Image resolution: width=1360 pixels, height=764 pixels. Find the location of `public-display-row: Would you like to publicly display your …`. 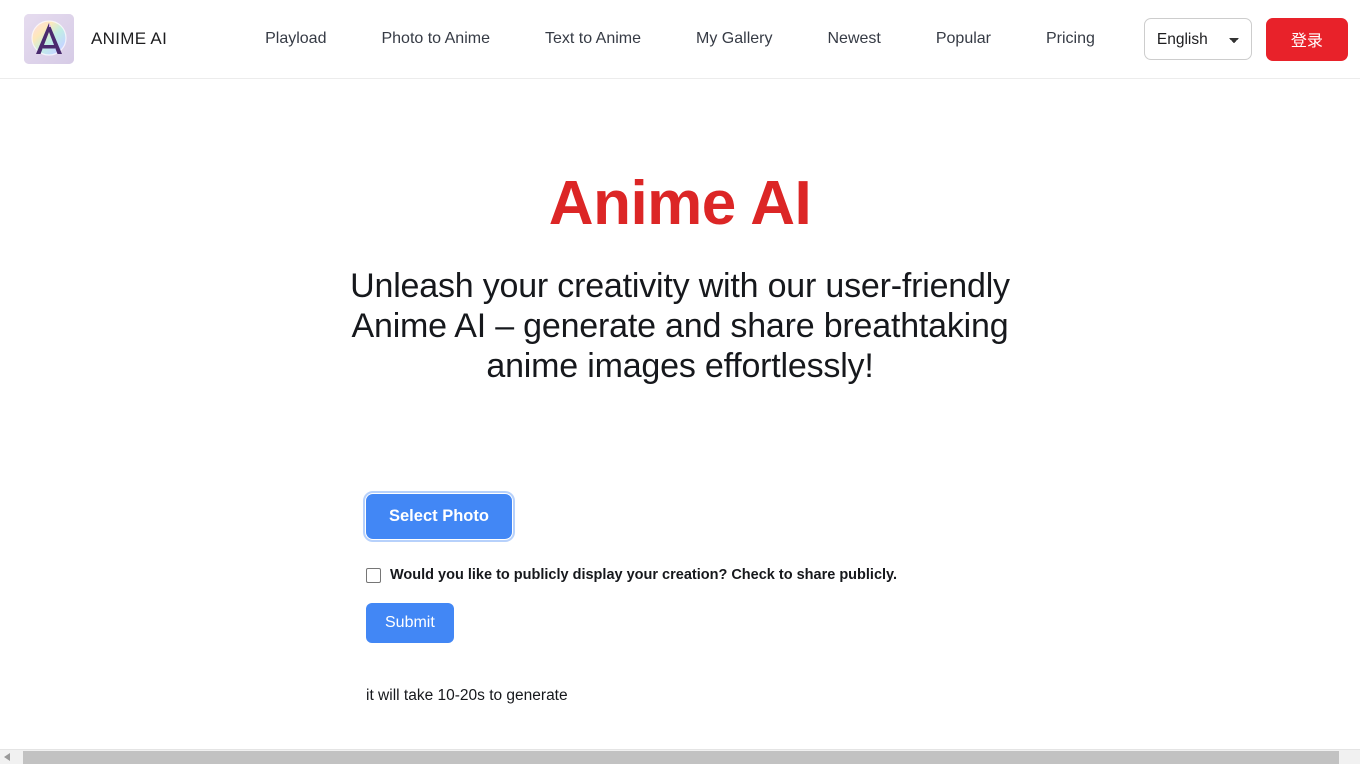

public-display-row: Would you like to publicly display your … is located at coordinates (863, 575).